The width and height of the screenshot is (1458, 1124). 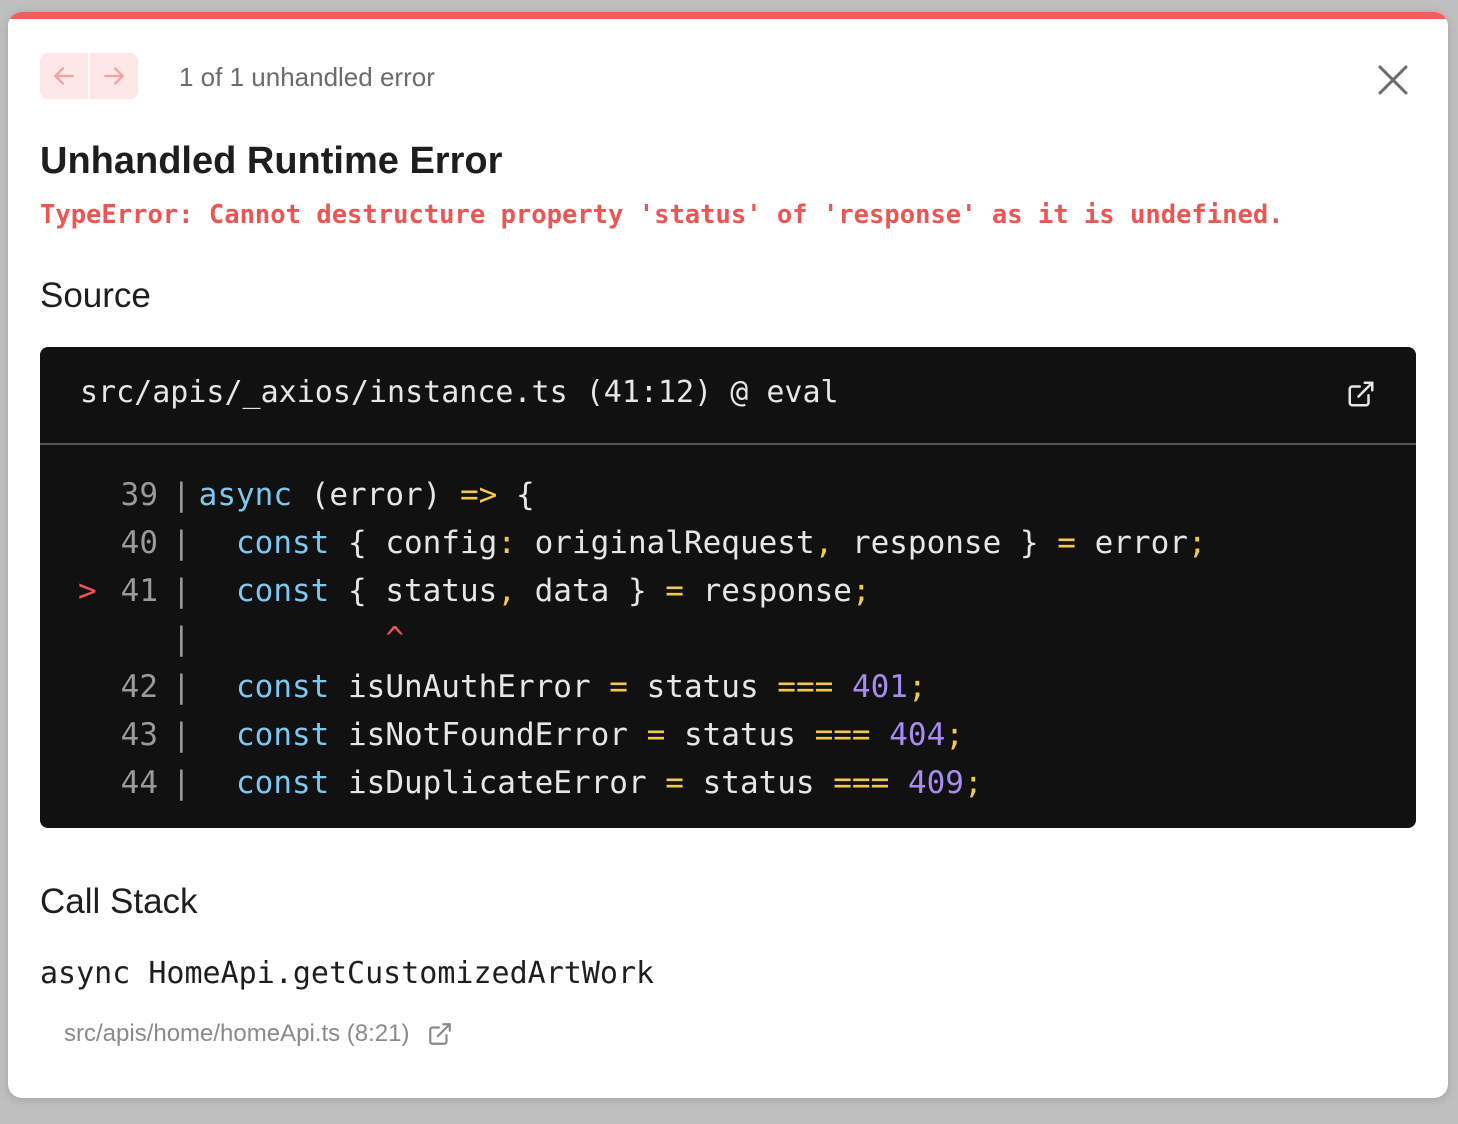 I want to click on code-line: 39 | async (error) => {, so click(x=728, y=495).